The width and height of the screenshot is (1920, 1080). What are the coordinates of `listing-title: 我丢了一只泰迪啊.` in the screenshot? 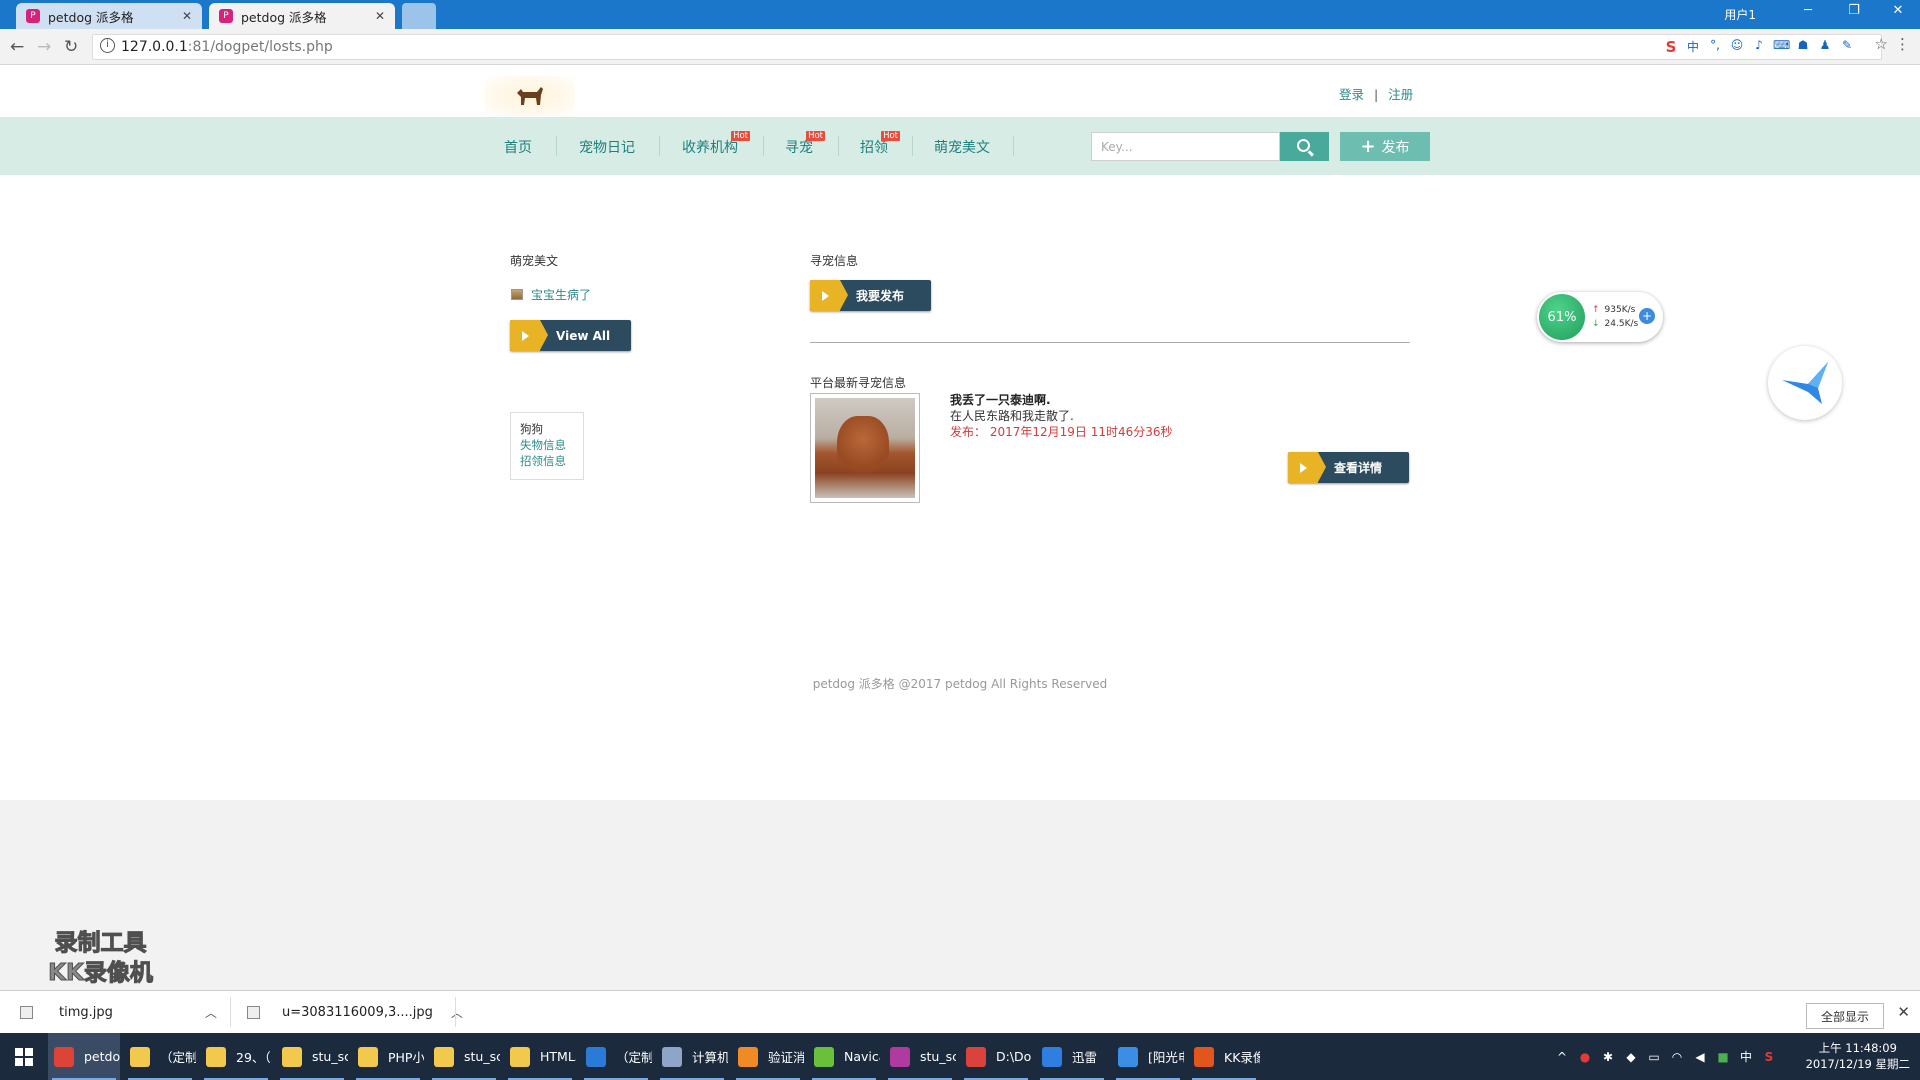 It's located at (1000, 399).